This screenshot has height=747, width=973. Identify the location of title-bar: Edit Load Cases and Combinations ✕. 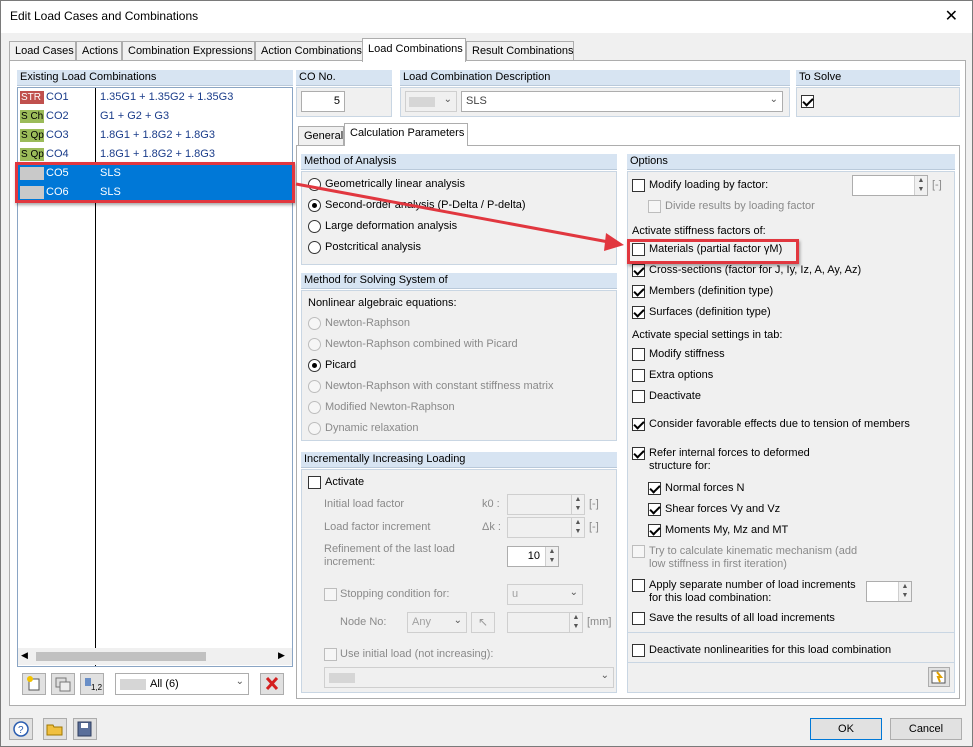
(486, 17).